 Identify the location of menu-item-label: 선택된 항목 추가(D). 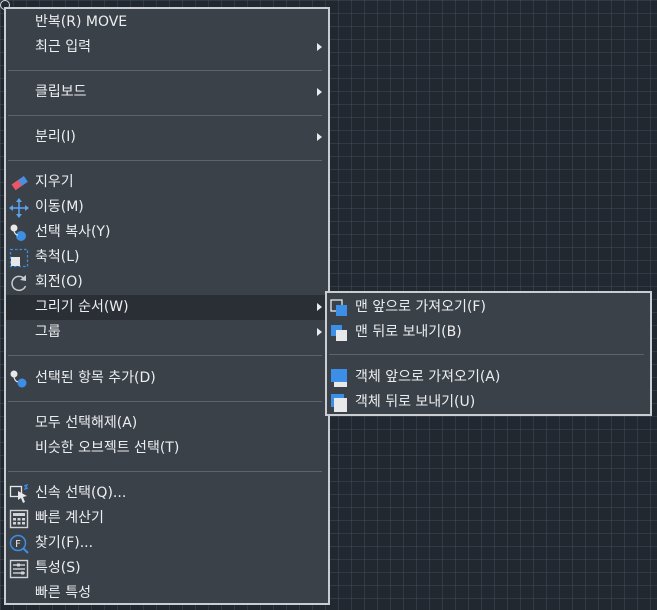
(95, 378).